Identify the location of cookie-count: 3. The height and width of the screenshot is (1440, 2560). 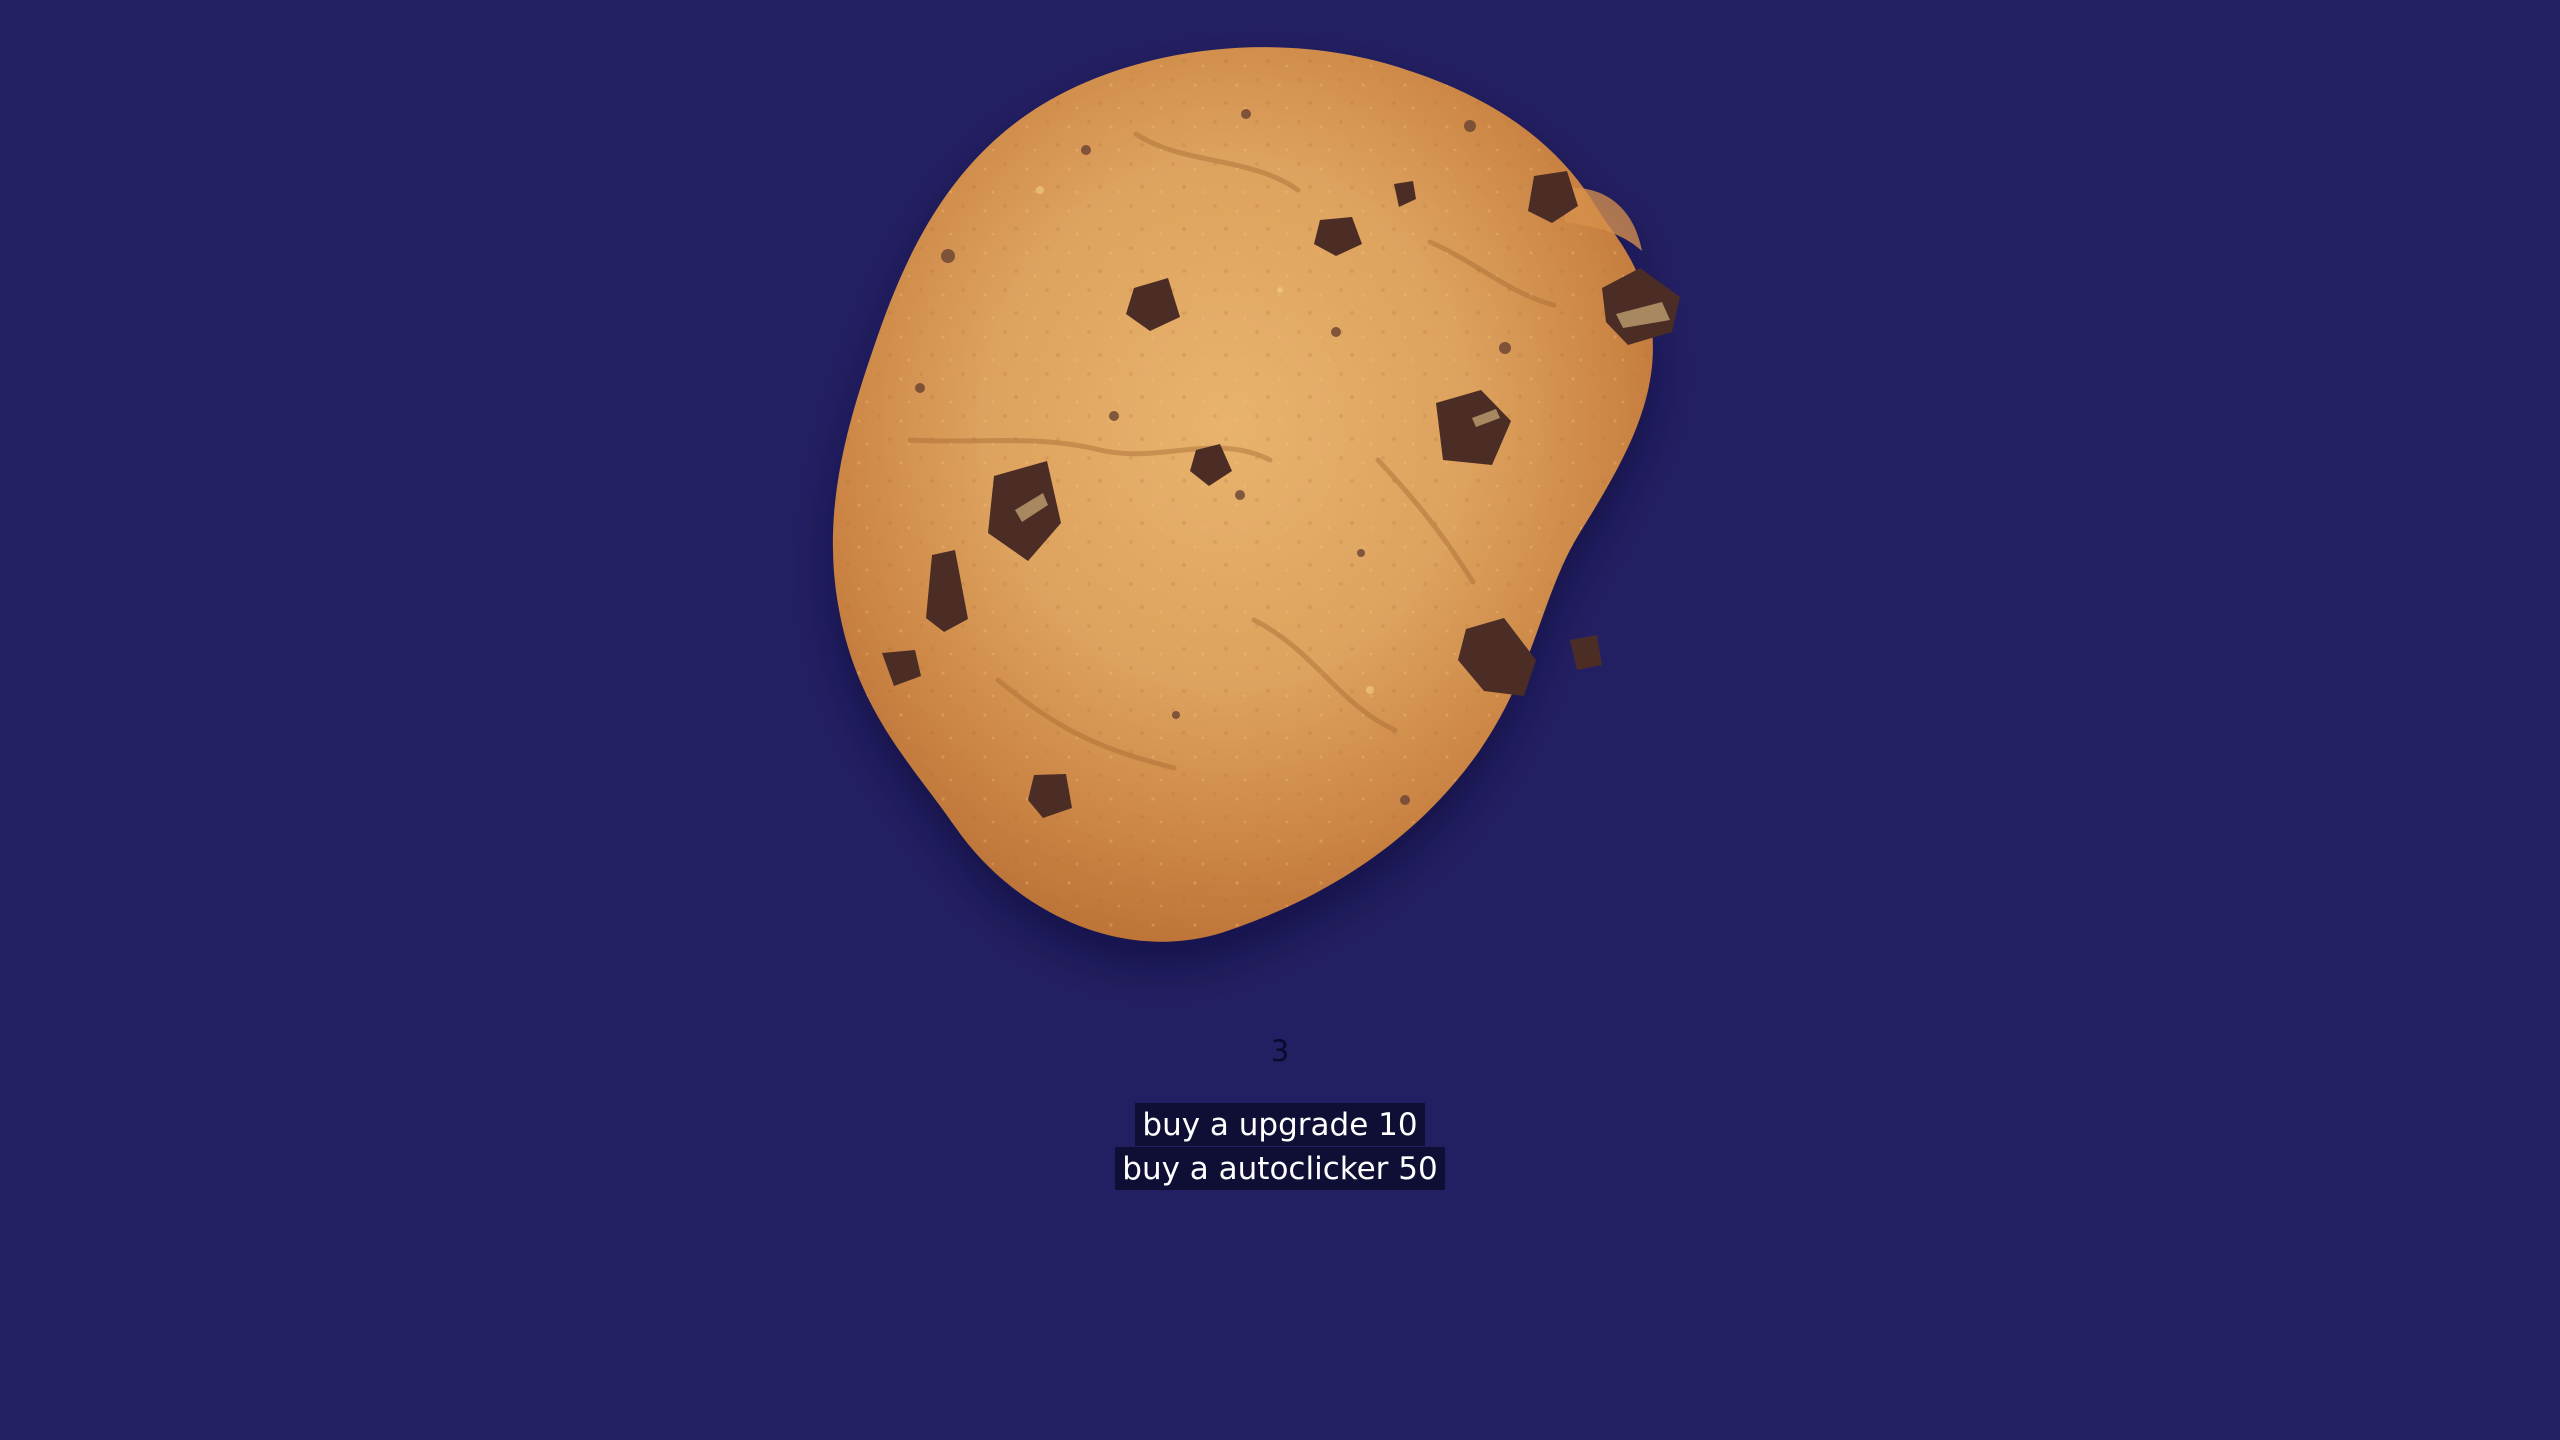
(1280, 1051).